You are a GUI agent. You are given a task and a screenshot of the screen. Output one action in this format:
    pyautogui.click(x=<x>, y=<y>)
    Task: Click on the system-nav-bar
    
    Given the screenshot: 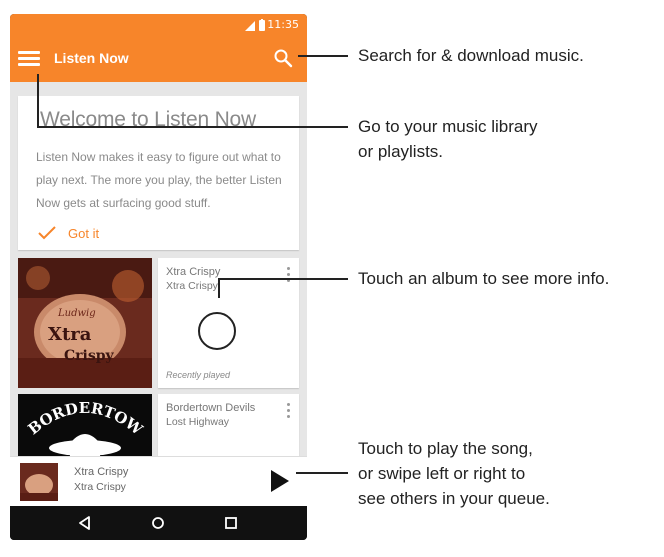 What is the action you would take?
    pyautogui.click(x=158, y=523)
    